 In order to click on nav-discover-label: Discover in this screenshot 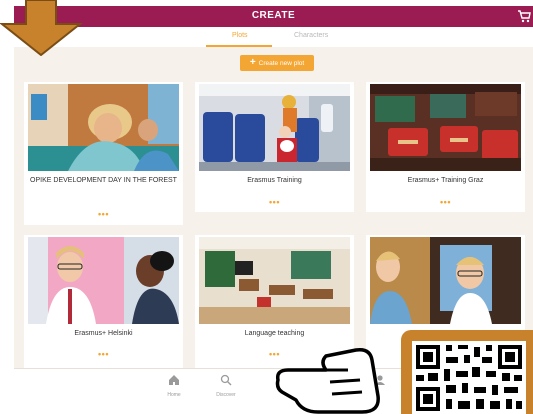, I will do `click(226, 395)`.